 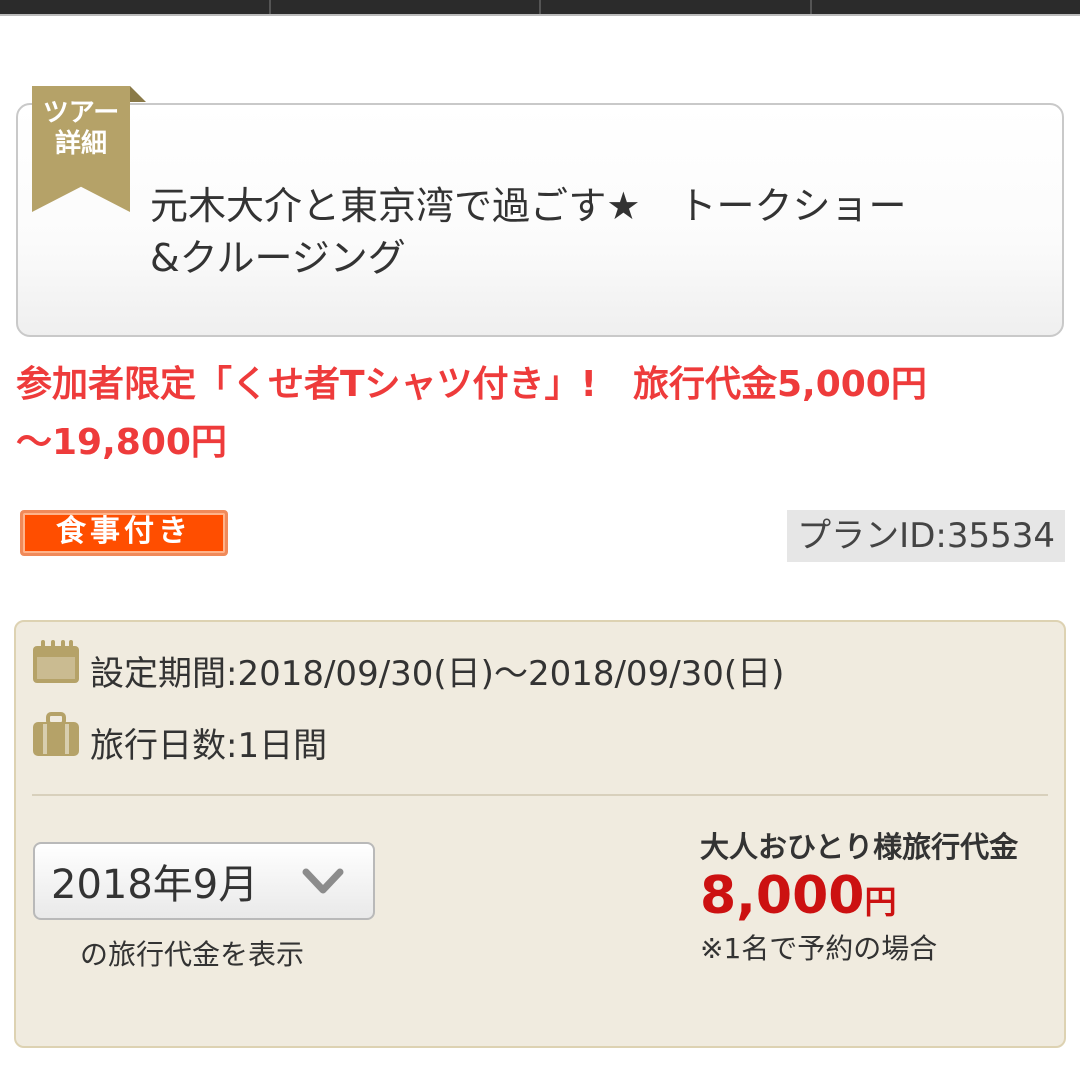 What do you see at coordinates (124, 533) in the screenshot?
I see `meal-included-badge: 食事付き` at bounding box center [124, 533].